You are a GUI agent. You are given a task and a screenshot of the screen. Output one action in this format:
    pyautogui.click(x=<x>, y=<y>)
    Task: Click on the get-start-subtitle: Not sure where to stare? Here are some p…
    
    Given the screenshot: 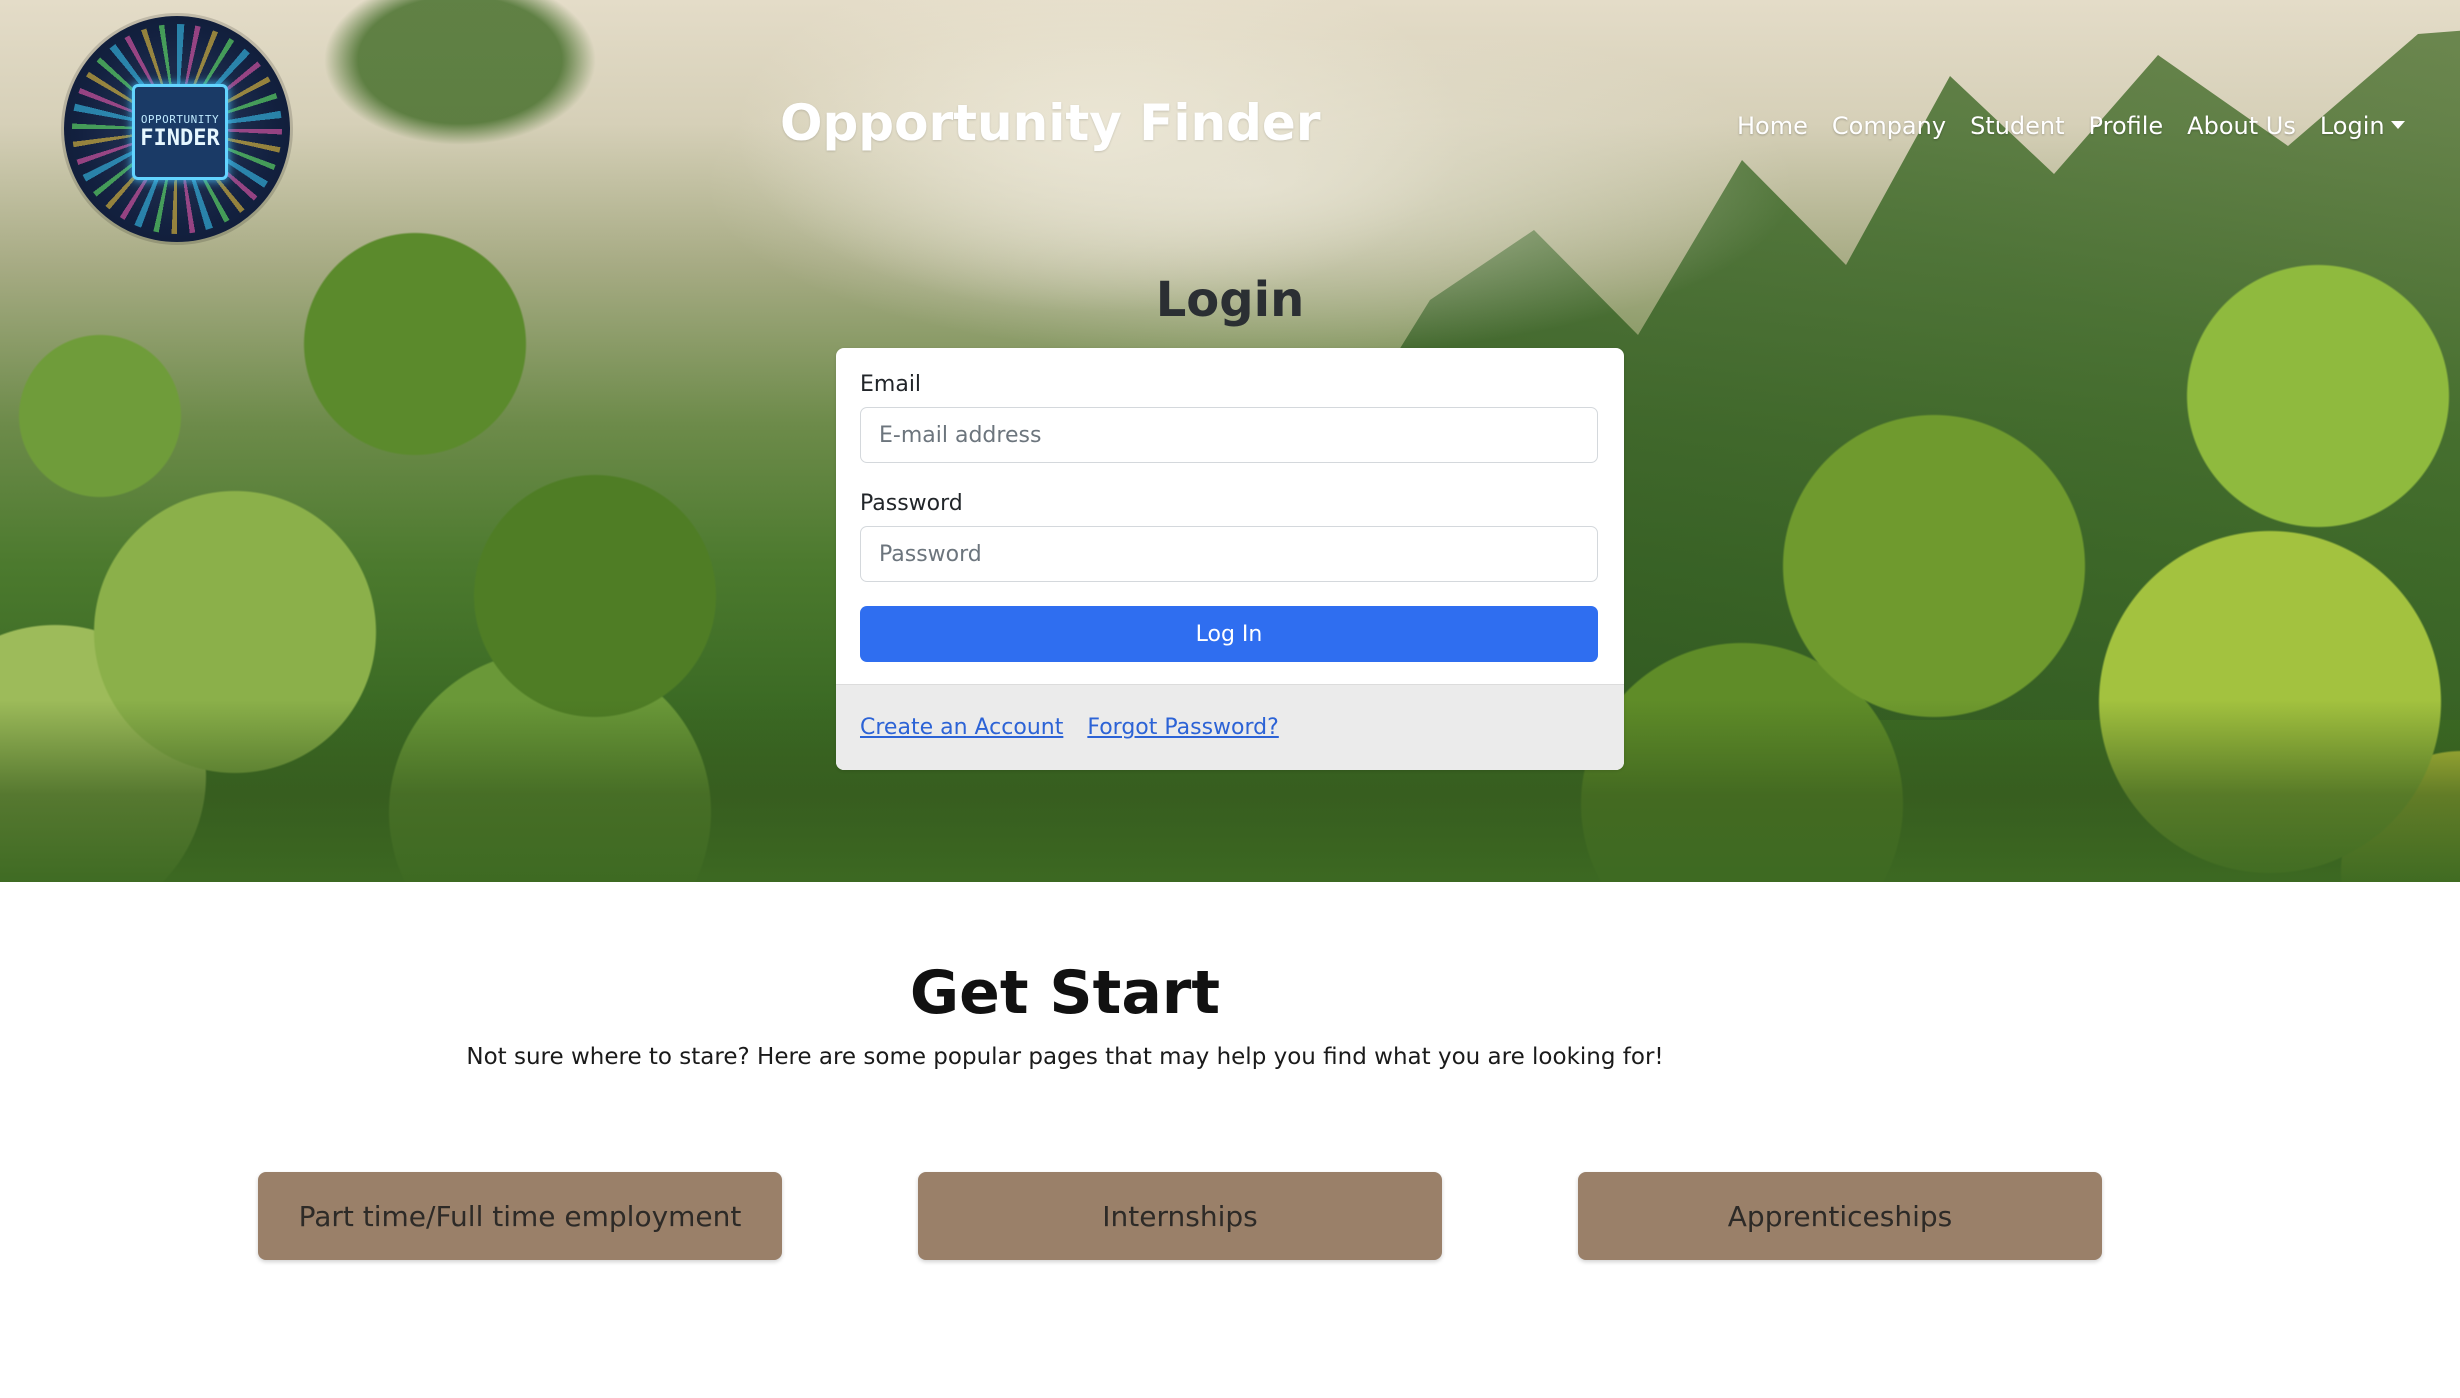 What is the action you would take?
    pyautogui.click(x=1065, y=1057)
    